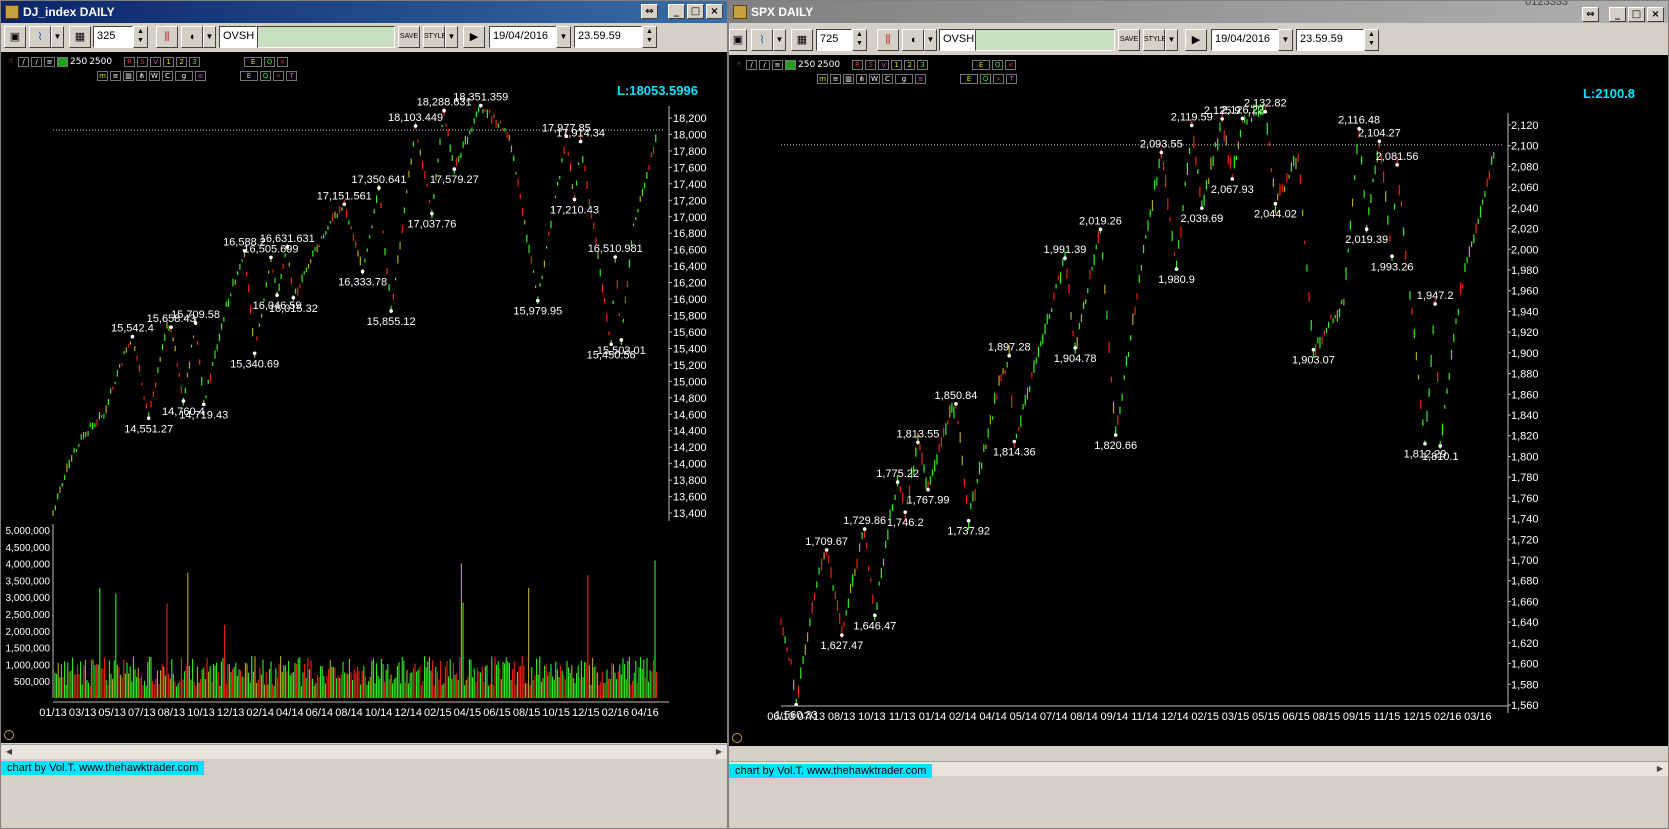 The height and width of the screenshot is (829, 1669). What do you see at coordinates (1198, 12) in the screenshot?
I see `spx-titlebar: SPX DAILY 0123333 ⇔ _ □ ×` at bounding box center [1198, 12].